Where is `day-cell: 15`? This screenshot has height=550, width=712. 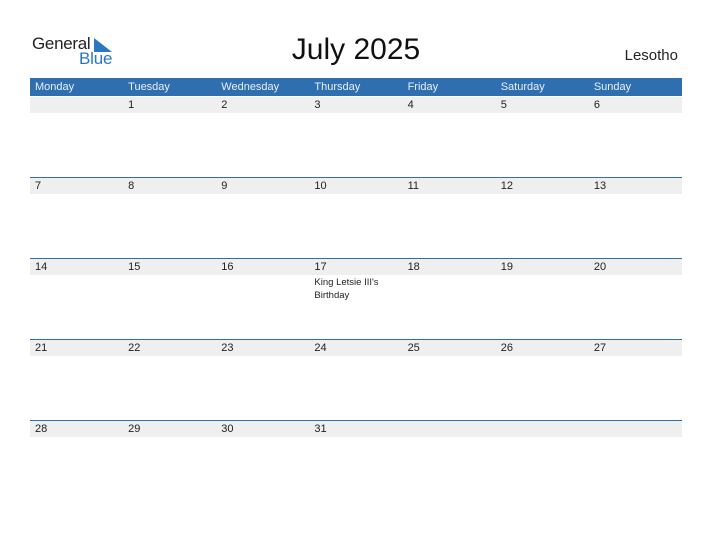 day-cell: 15 is located at coordinates (169, 289).